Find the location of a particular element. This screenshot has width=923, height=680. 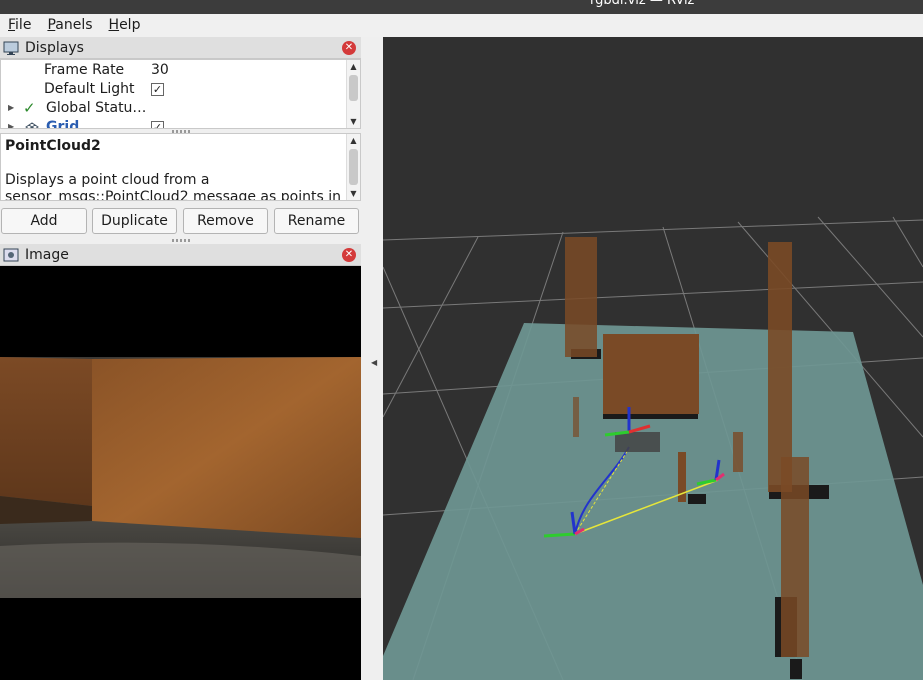

window-title: rgbdl.viz — RViz is located at coordinates (642, 4).